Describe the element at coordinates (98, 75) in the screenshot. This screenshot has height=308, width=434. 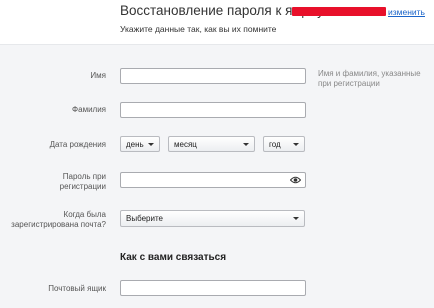
I see `first-name-label: Имя` at that location.